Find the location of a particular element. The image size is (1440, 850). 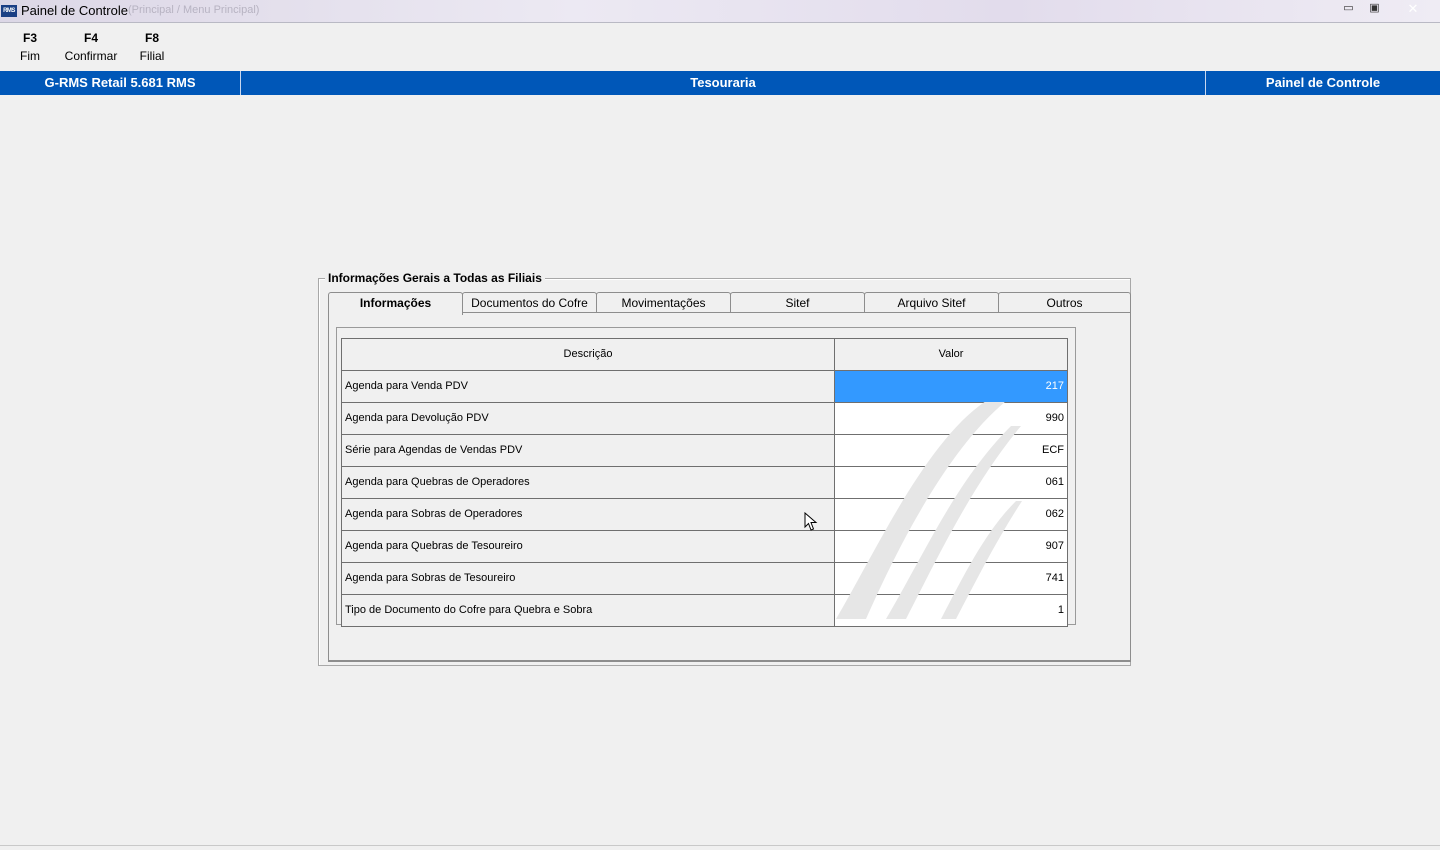

column-header-descricao: Descrição is located at coordinates (588, 354).